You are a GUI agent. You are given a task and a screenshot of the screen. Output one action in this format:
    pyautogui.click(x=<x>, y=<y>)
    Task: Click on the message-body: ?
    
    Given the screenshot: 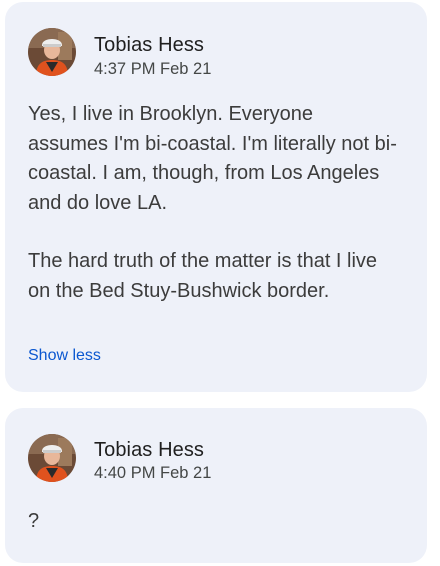 What is the action you would take?
    pyautogui.click(x=213, y=522)
    